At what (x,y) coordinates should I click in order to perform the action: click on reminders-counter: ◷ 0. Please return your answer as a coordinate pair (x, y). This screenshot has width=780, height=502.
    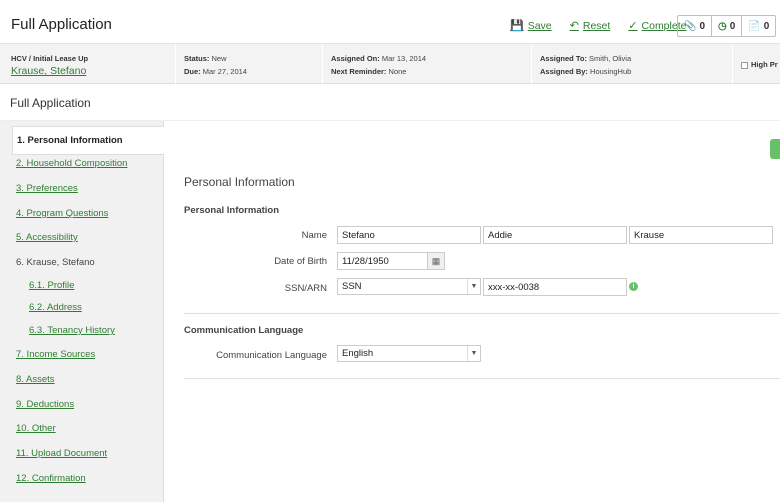
    Looking at the image, I should click on (727, 26).